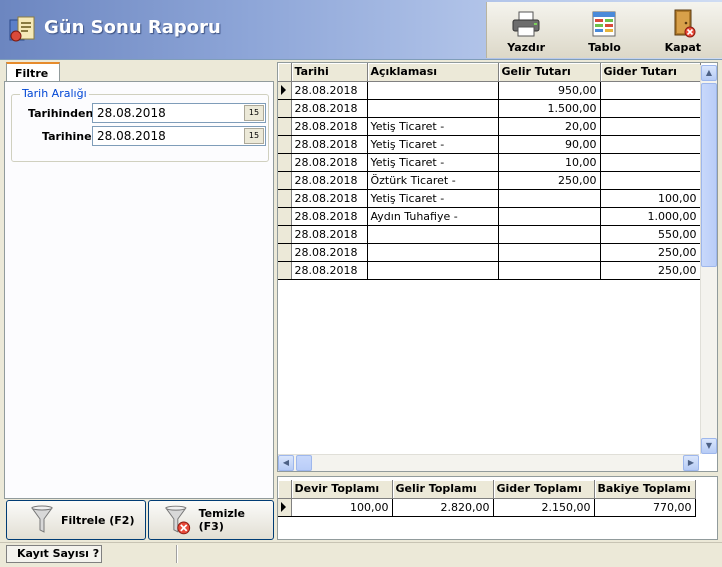 This screenshot has width=722, height=567. Describe the element at coordinates (443, 507) in the screenshot. I see `income-total-cell: 2.820,00` at that location.